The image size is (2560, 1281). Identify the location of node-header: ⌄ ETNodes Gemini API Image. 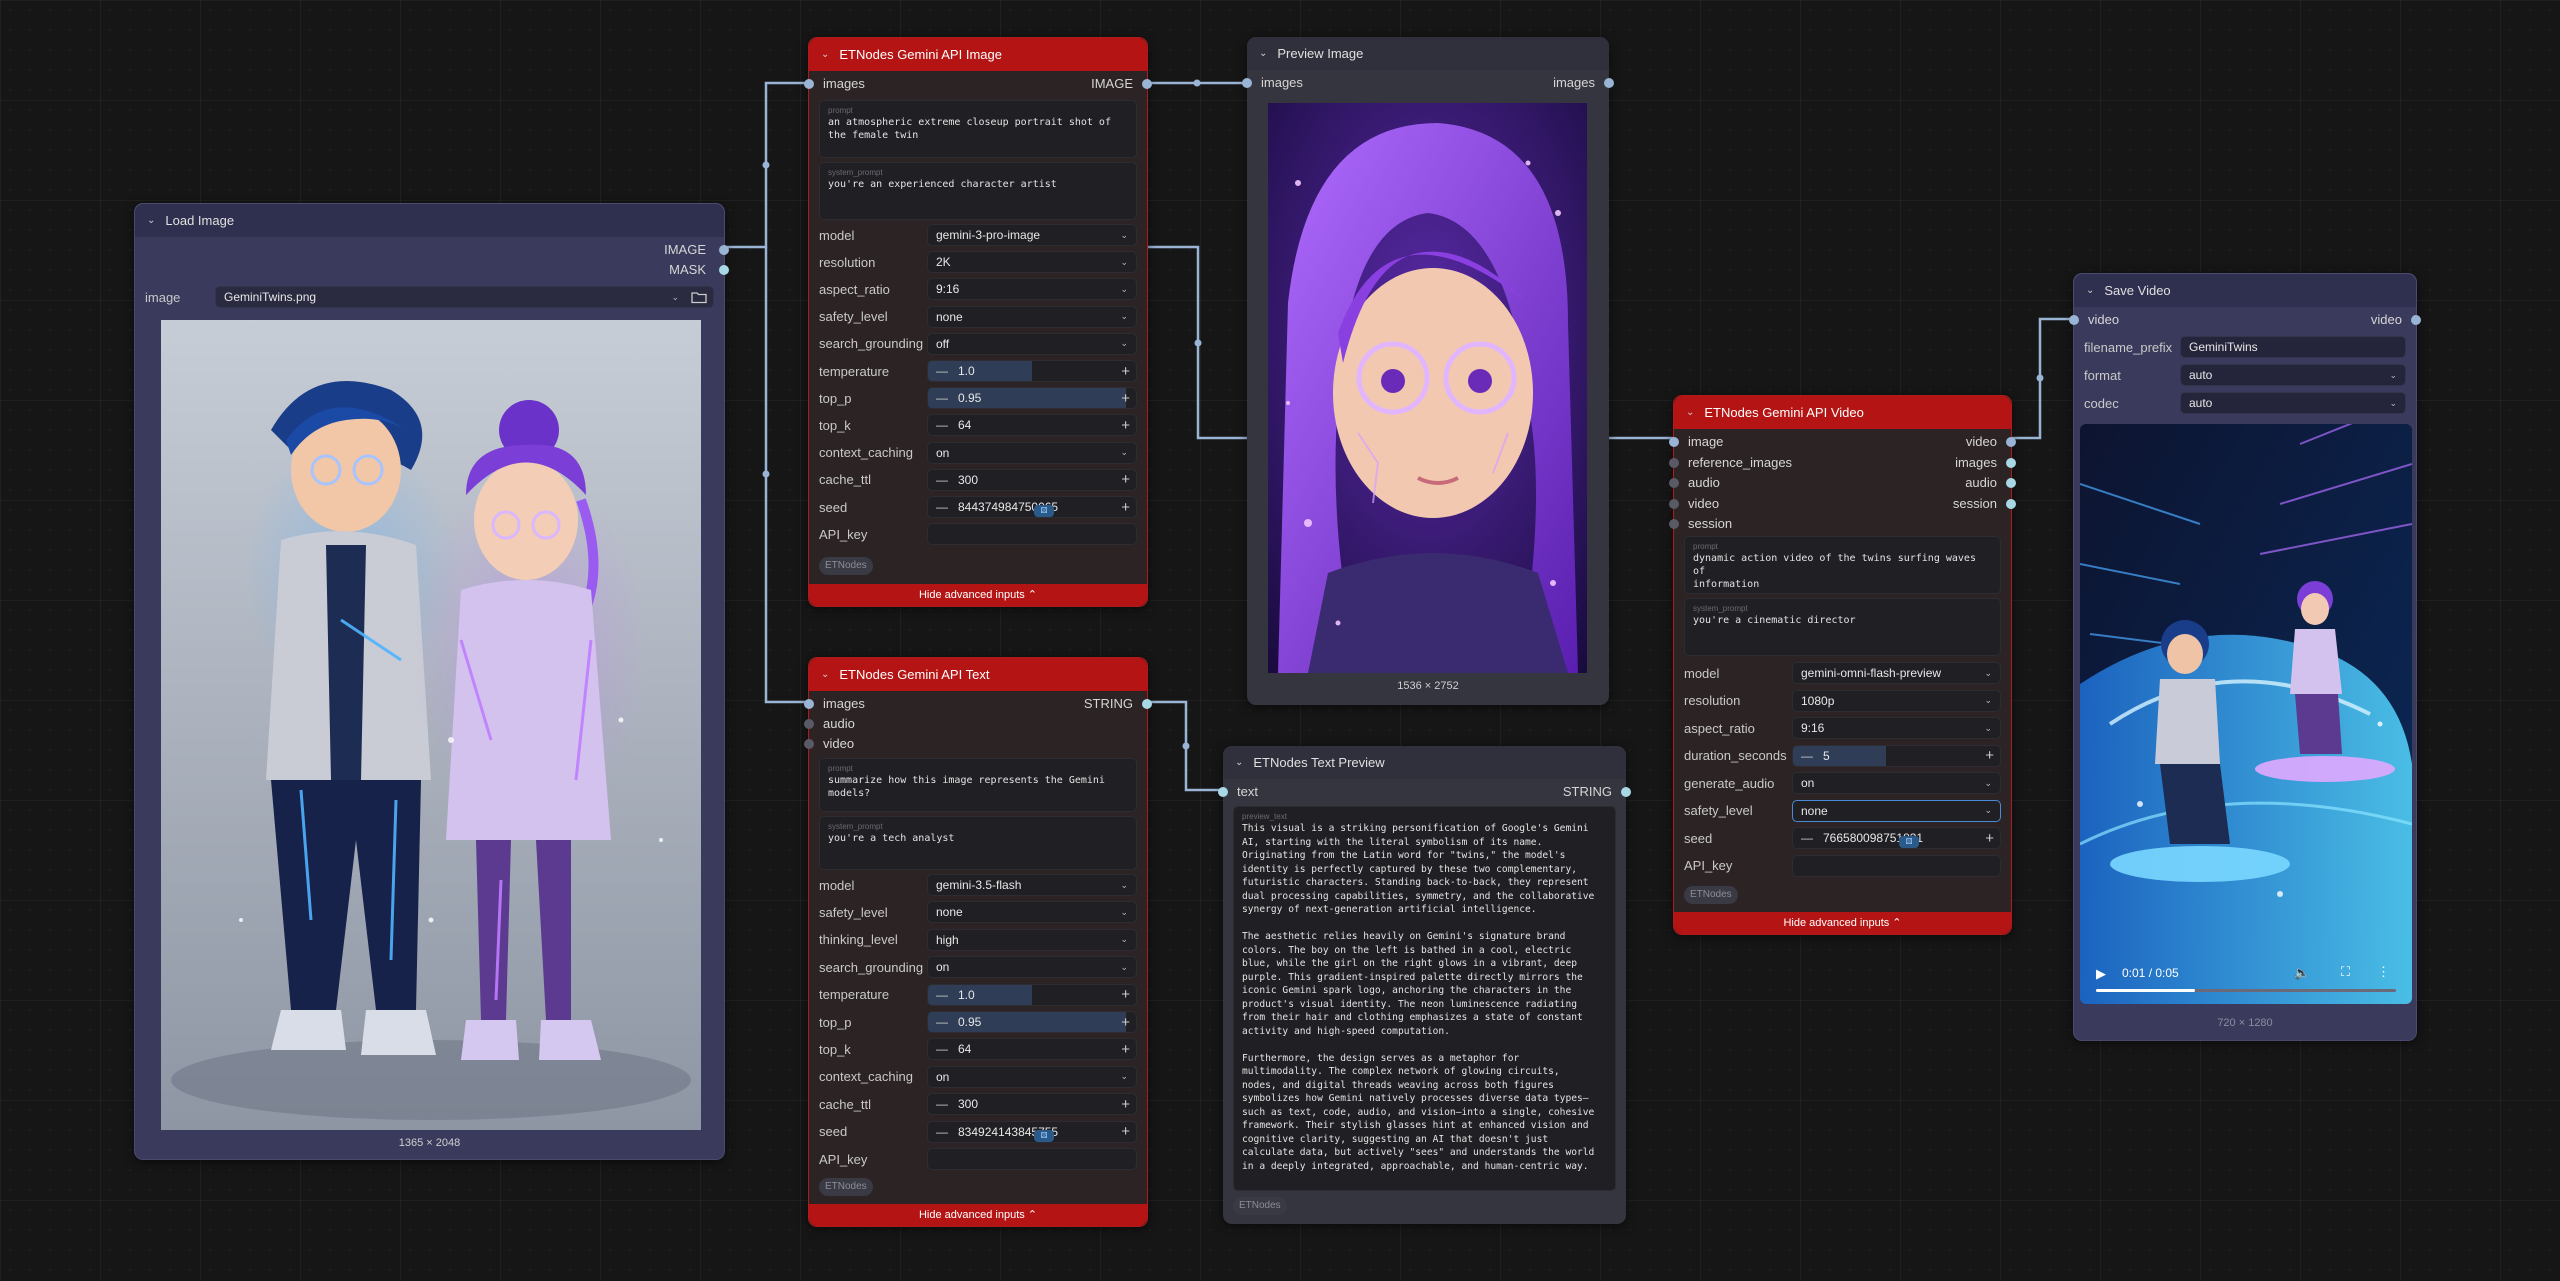
(978, 54).